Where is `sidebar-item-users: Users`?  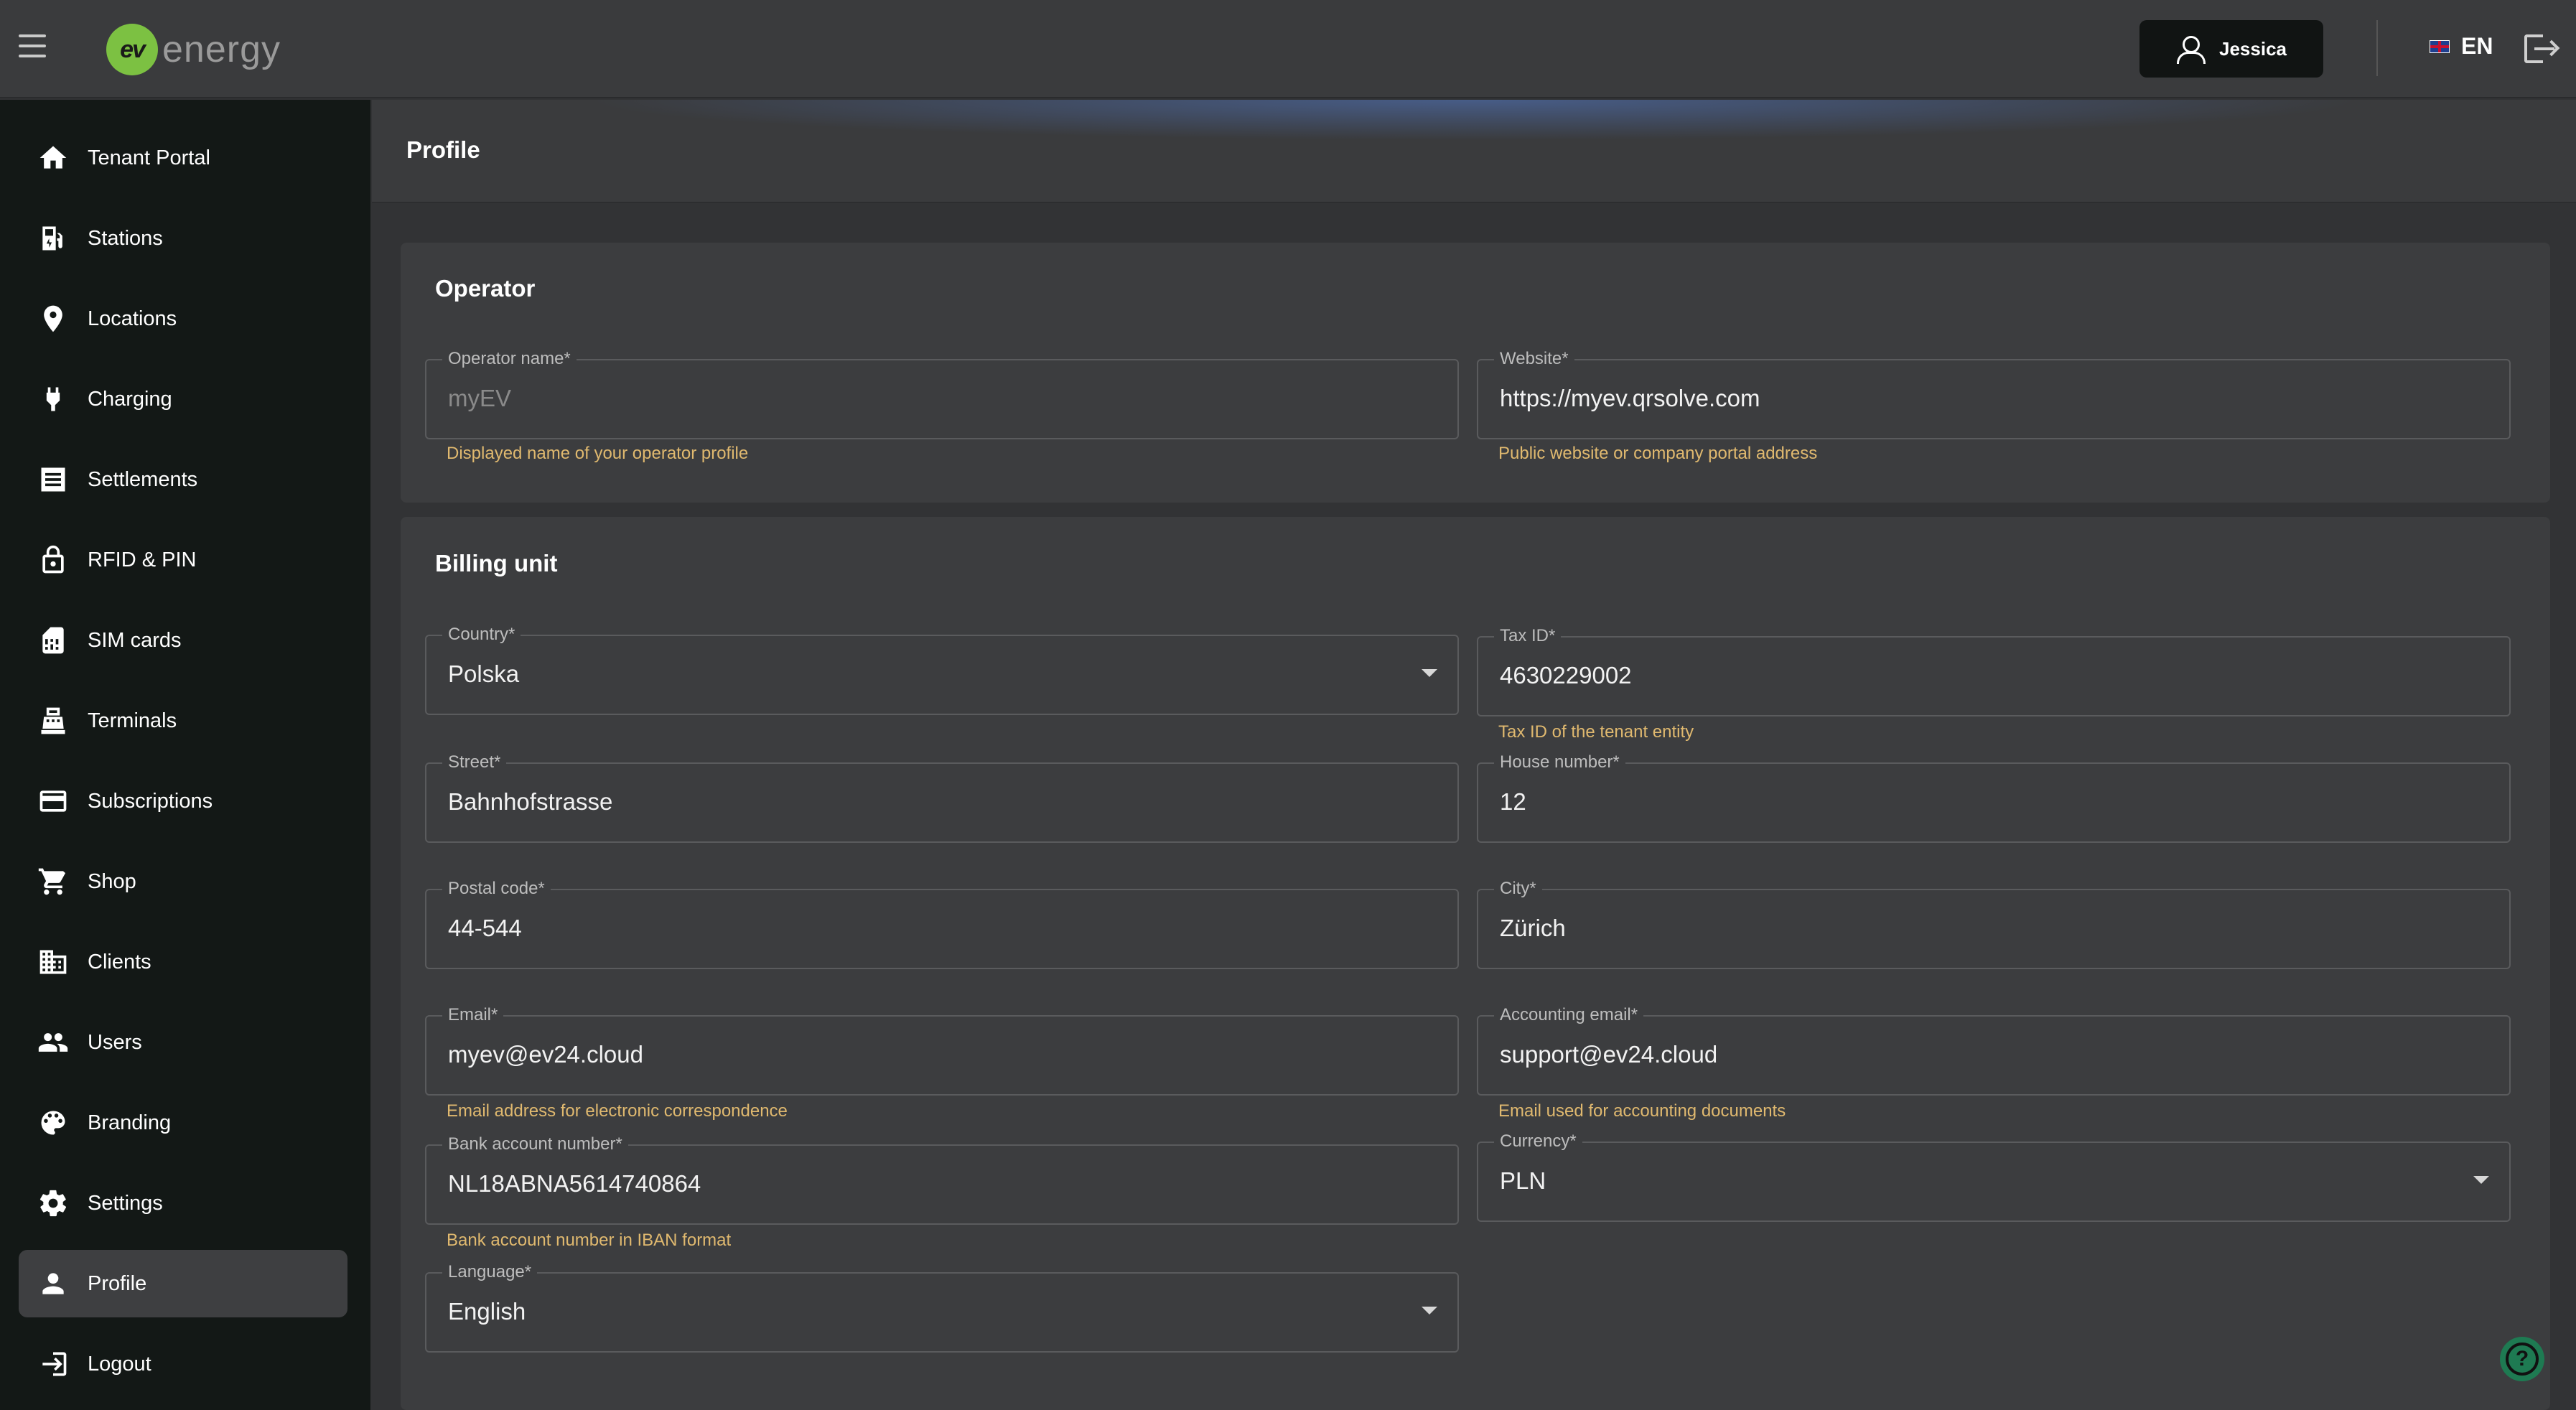 sidebar-item-users: Users is located at coordinates (183, 1042).